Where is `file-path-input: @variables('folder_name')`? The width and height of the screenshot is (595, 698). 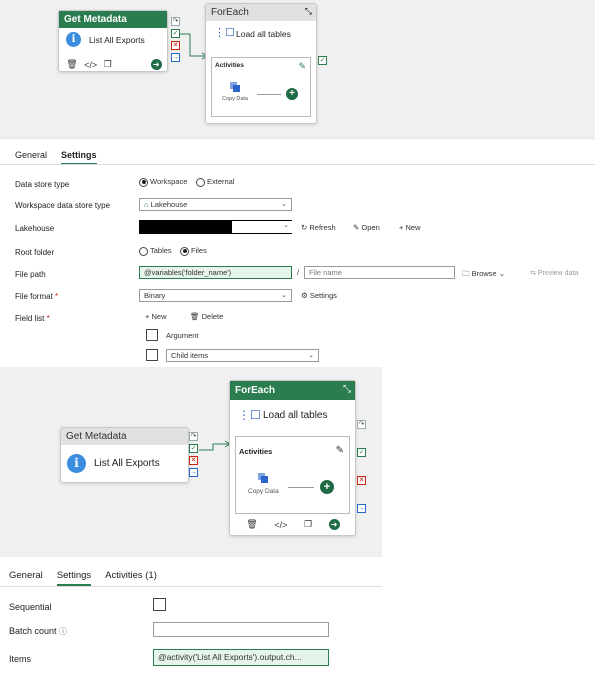 file-path-input: @variables('folder_name') is located at coordinates (215, 272).